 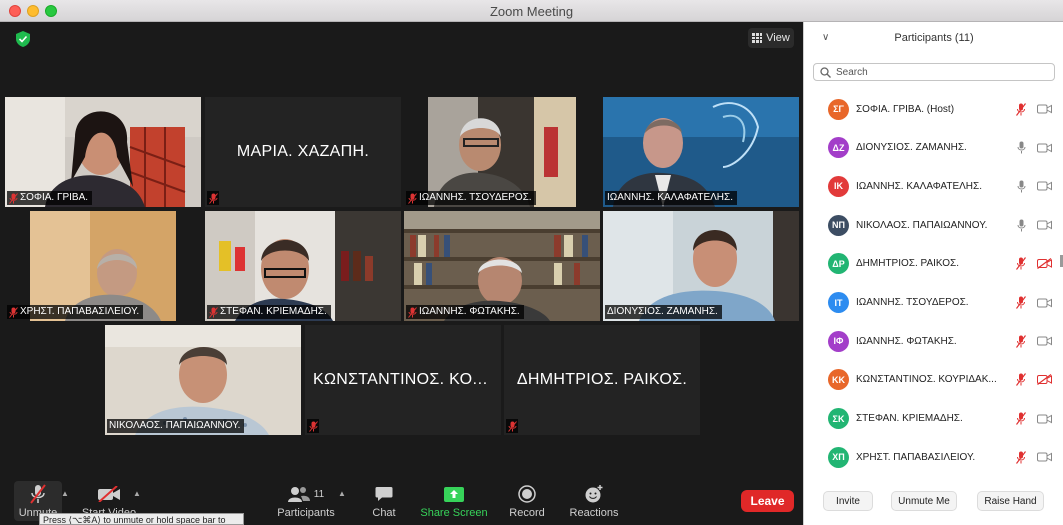 I want to click on avatar: ΚΚ, so click(x=838, y=380).